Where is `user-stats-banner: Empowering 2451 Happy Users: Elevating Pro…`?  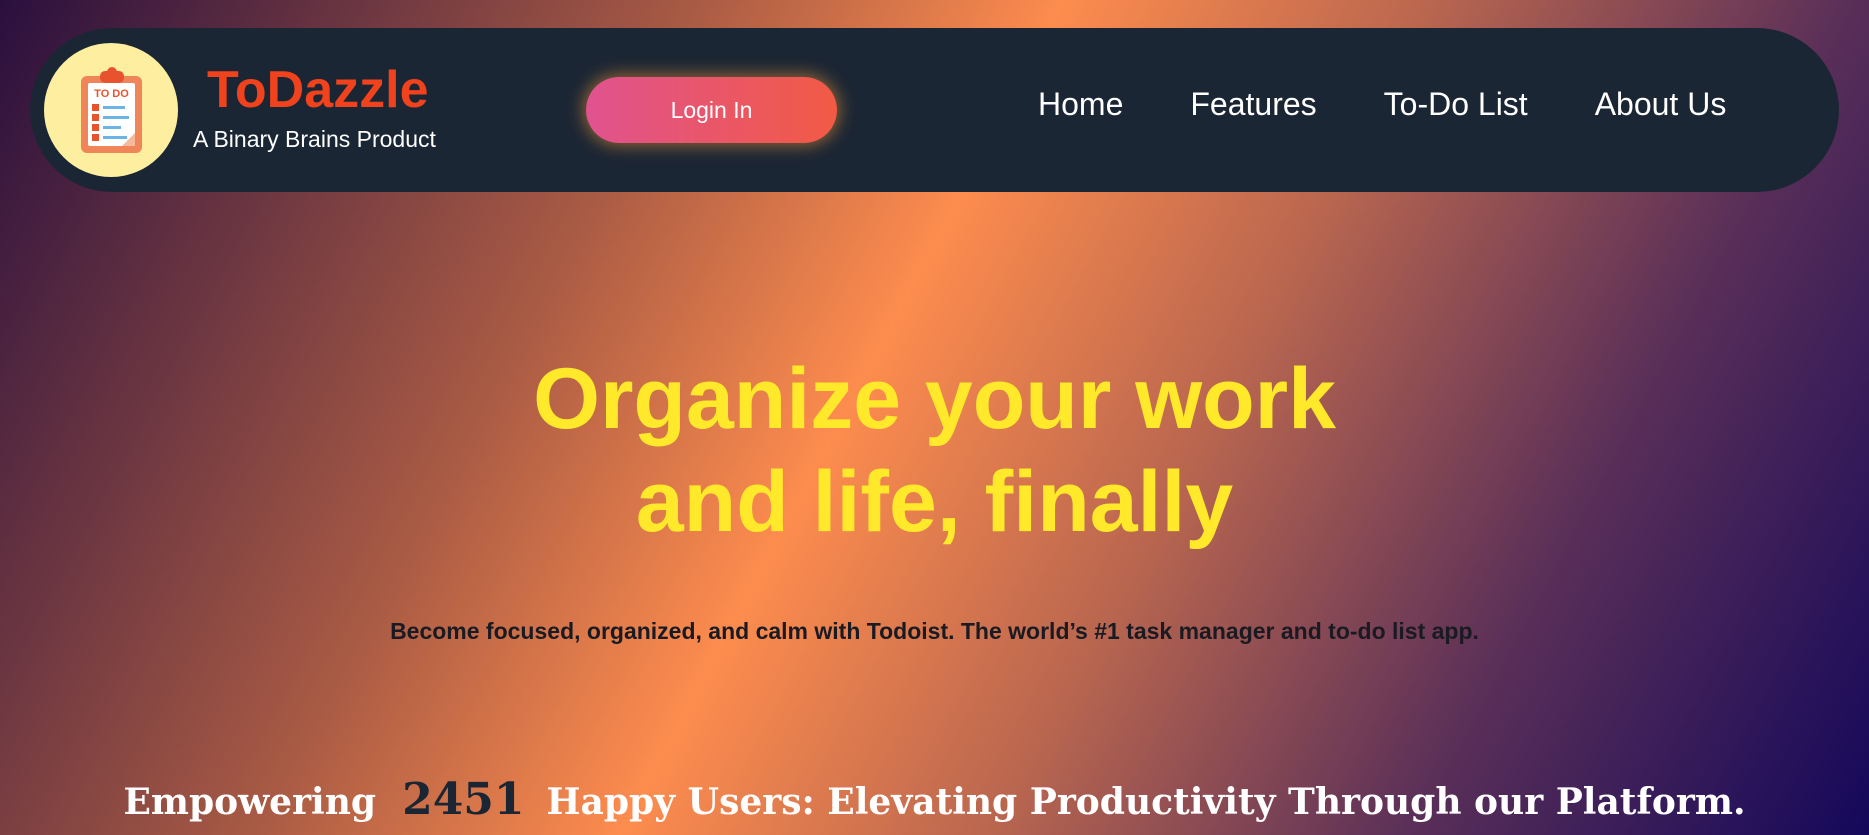
user-stats-banner: Empowering 2451 Happy Users: Elevating Pro… is located at coordinates (934, 801).